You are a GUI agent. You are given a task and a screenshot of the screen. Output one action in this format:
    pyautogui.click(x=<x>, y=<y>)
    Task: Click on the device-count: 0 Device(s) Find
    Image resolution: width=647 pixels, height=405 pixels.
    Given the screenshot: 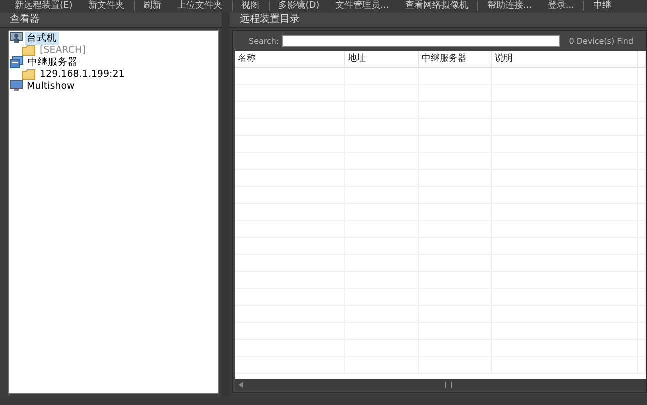 What is the action you would take?
    pyautogui.click(x=601, y=41)
    